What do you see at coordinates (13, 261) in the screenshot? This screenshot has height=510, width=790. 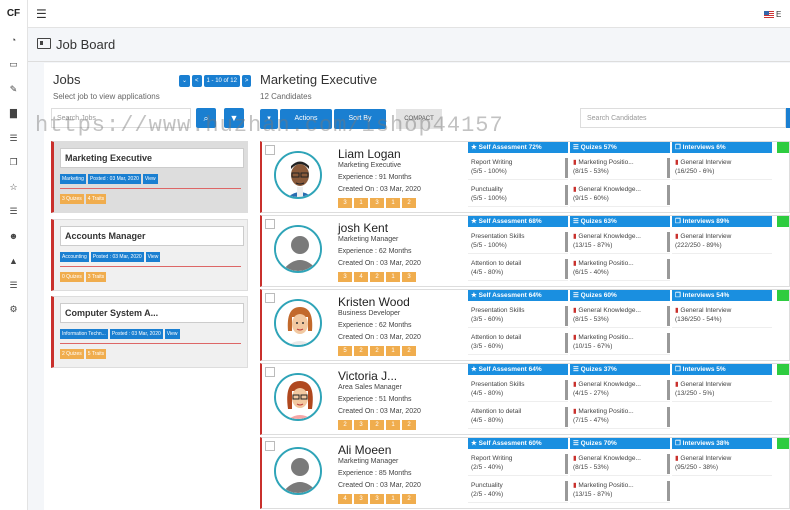 I see `graduation-icon: ▲` at bounding box center [13, 261].